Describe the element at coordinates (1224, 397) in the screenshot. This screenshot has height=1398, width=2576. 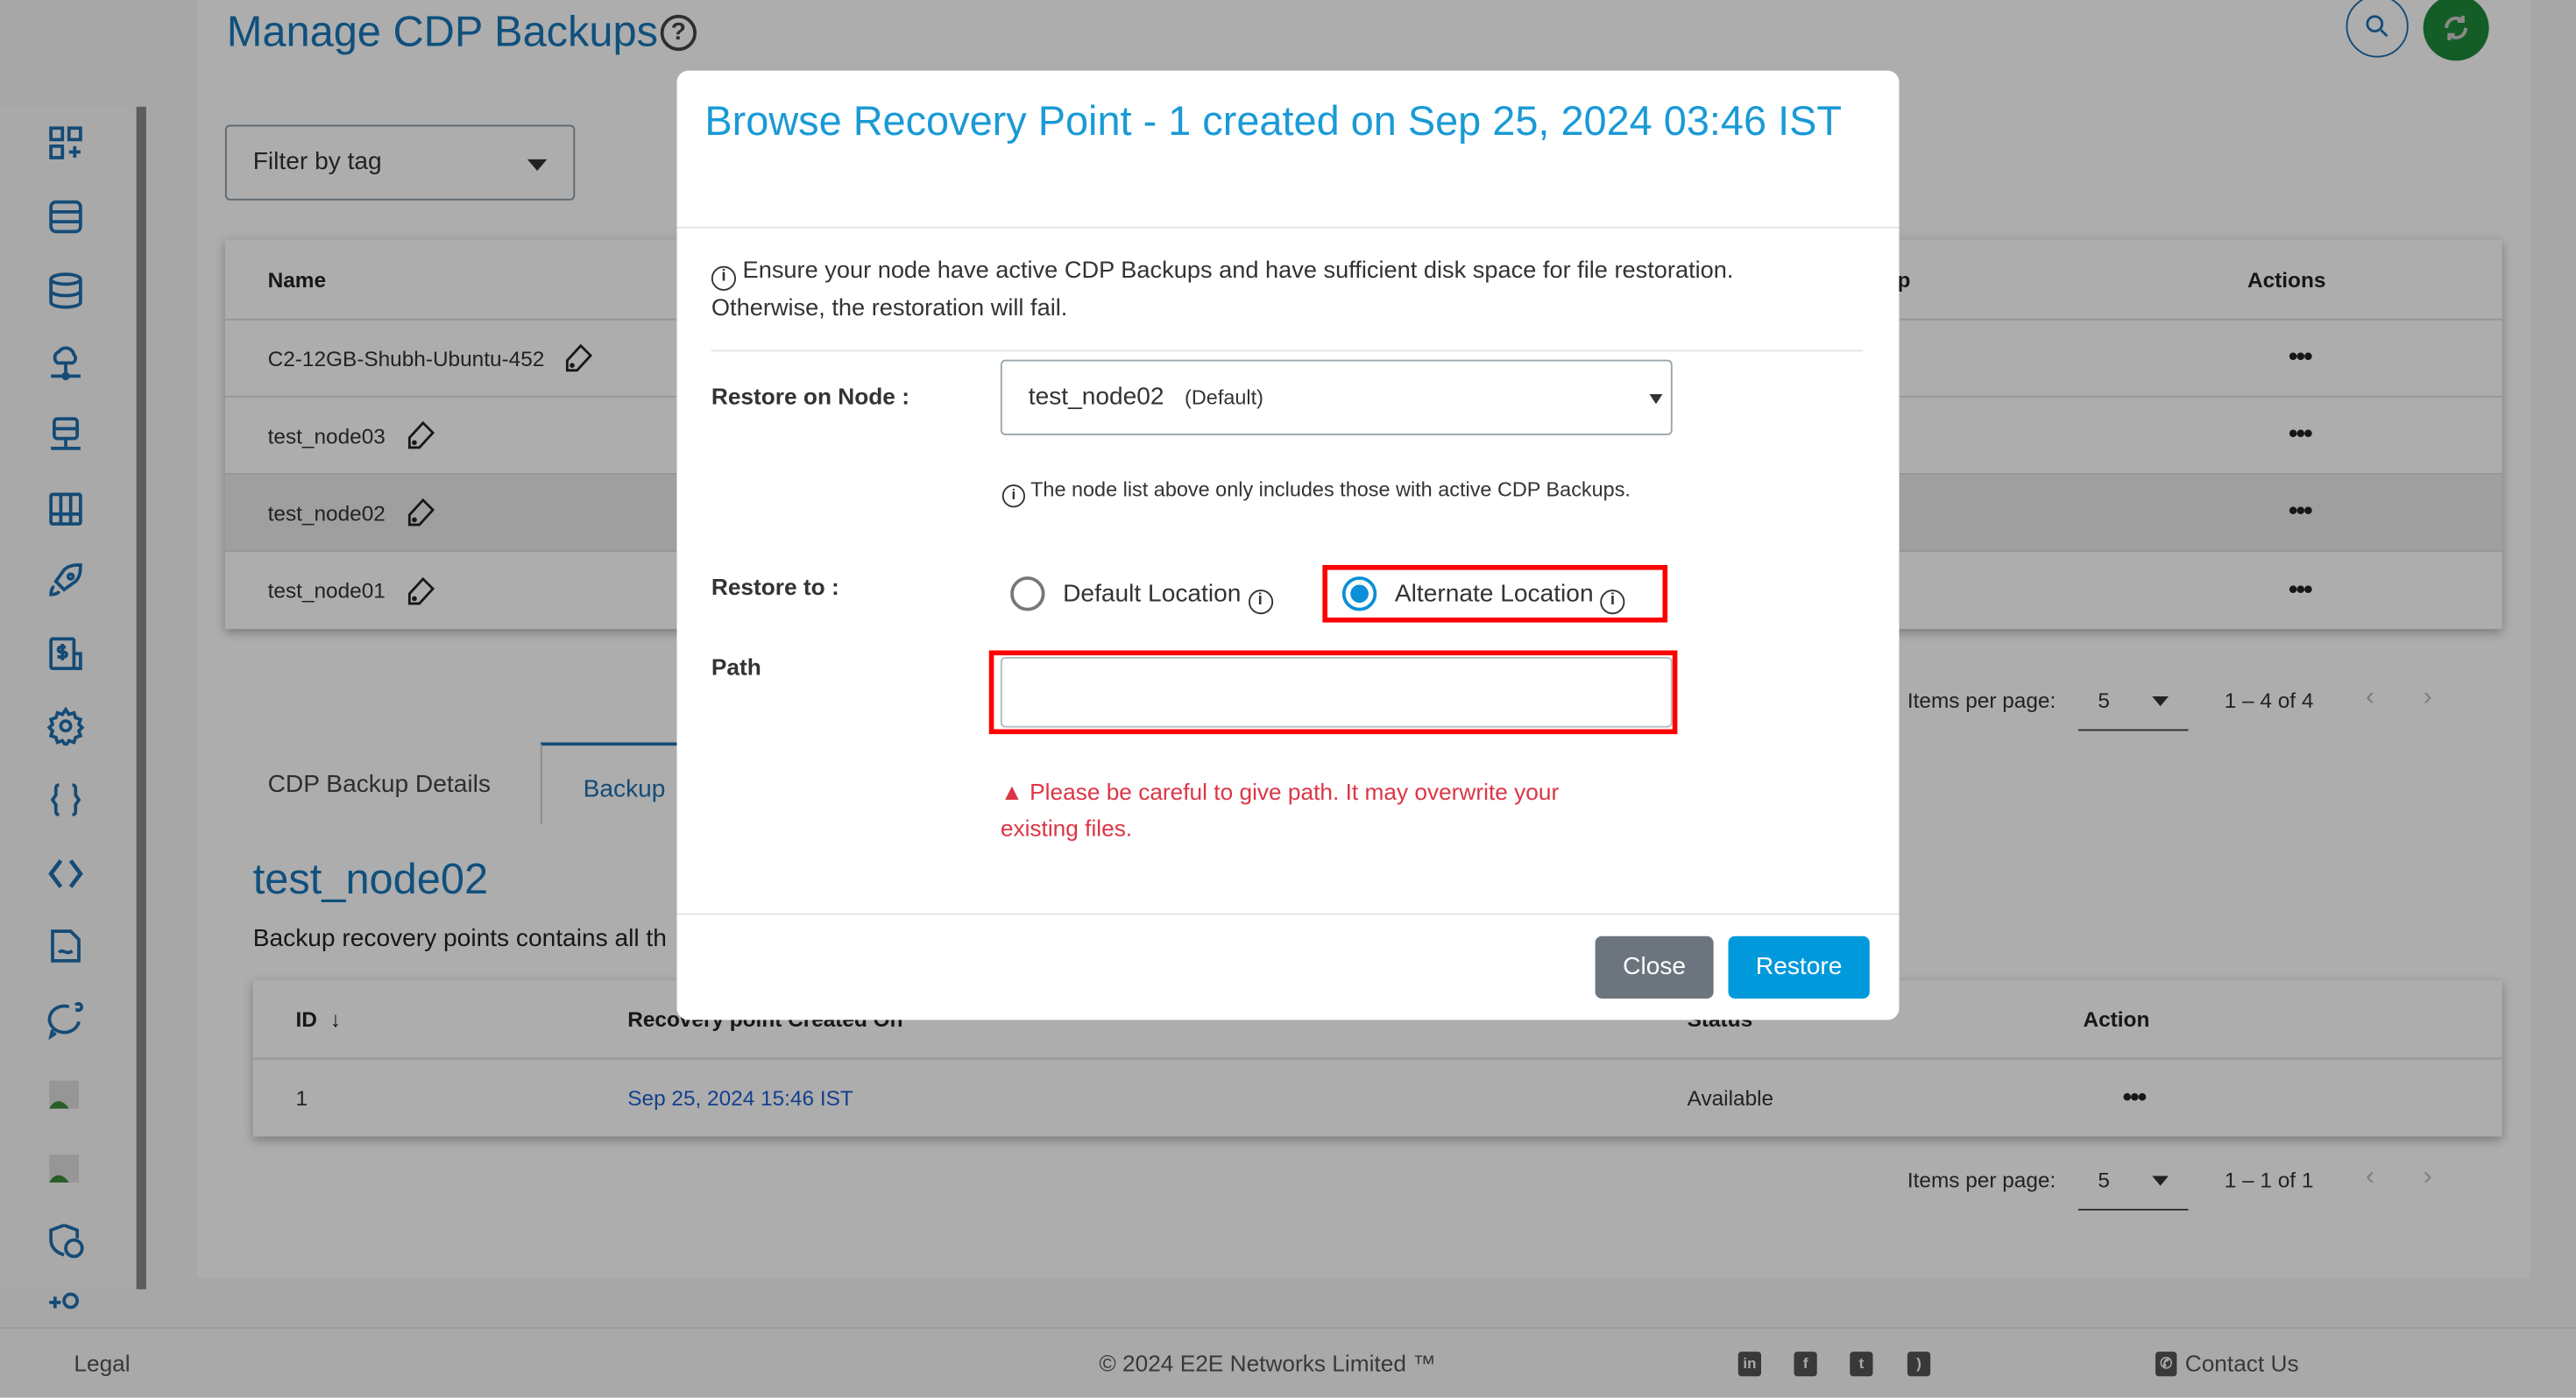
I see `node-default-suffix: (Default)` at that location.